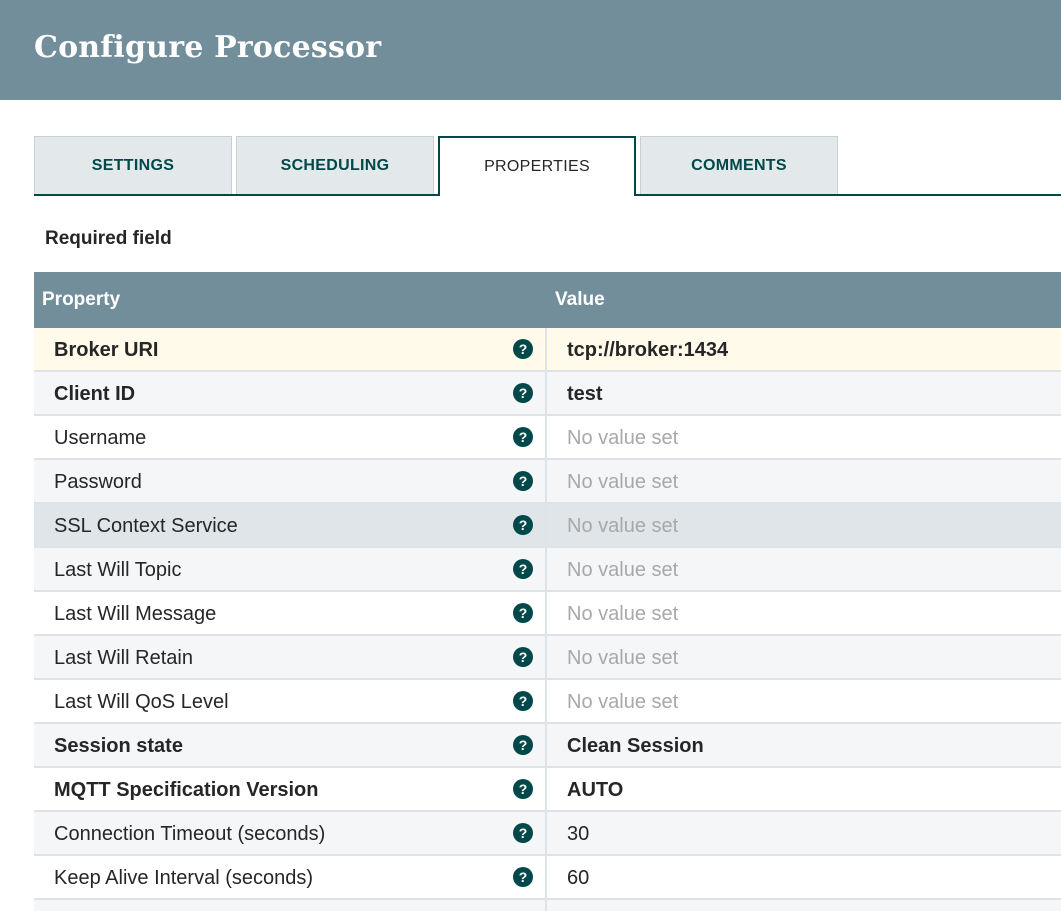 Image resolution: width=1061 pixels, height=911 pixels. I want to click on property-cell: MQTT Specification Version?, so click(290, 789).